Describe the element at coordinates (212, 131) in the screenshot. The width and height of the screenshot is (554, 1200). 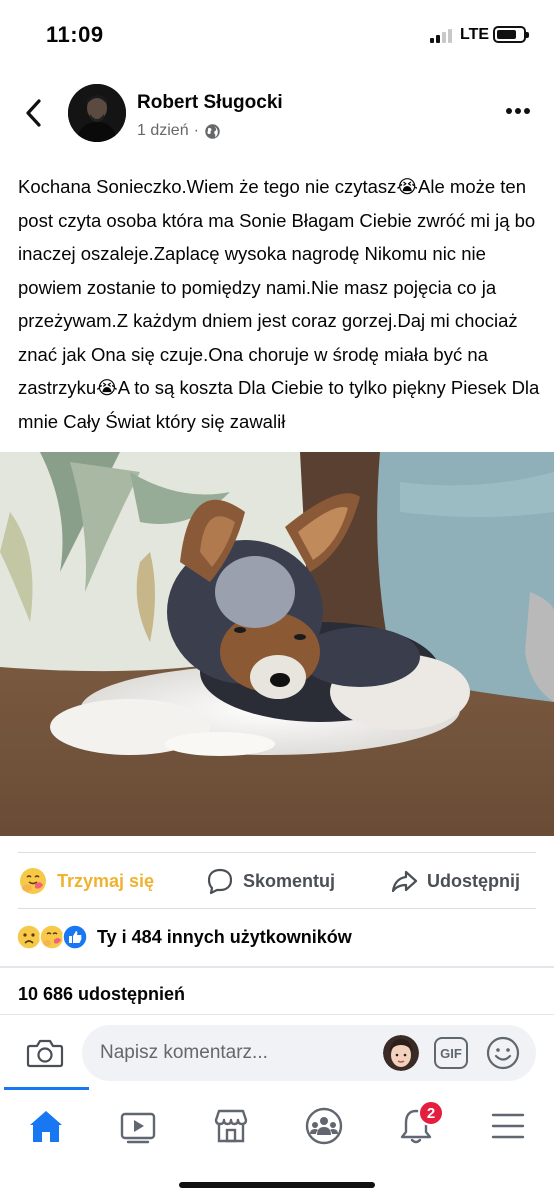
I see `globe-icon` at that location.